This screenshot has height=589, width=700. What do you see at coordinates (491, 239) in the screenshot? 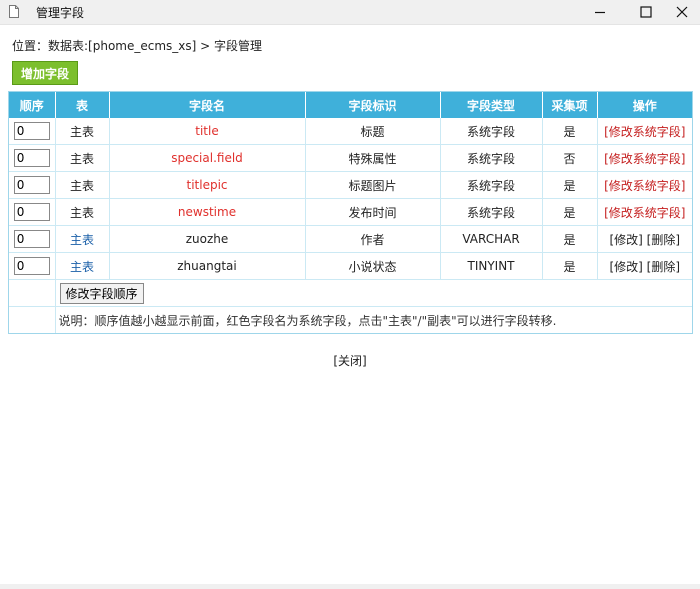
I see `field-type: VARCHAR` at bounding box center [491, 239].